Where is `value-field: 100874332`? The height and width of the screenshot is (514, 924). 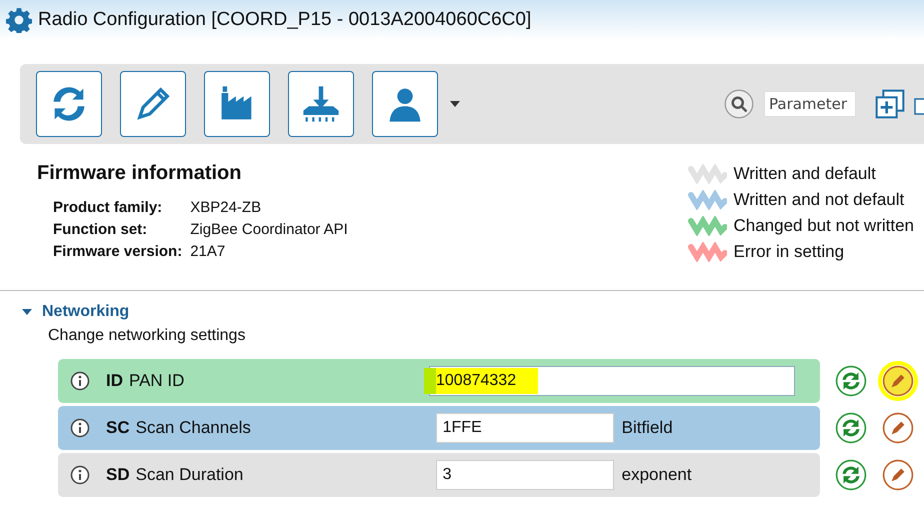
value-field: 100874332 is located at coordinates (612, 381).